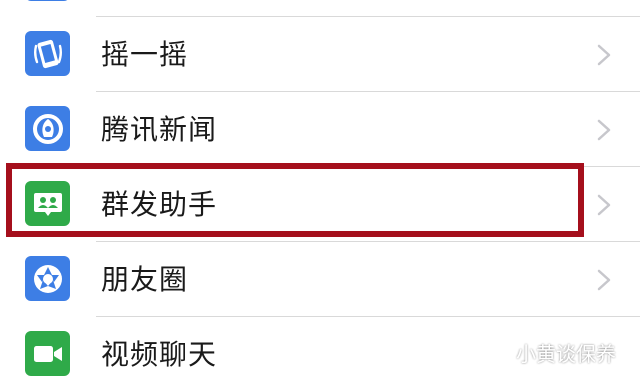  What do you see at coordinates (159, 129) in the screenshot?
I see `menu-row-label: 腾讯新闻` at bounding box center [159, 129].